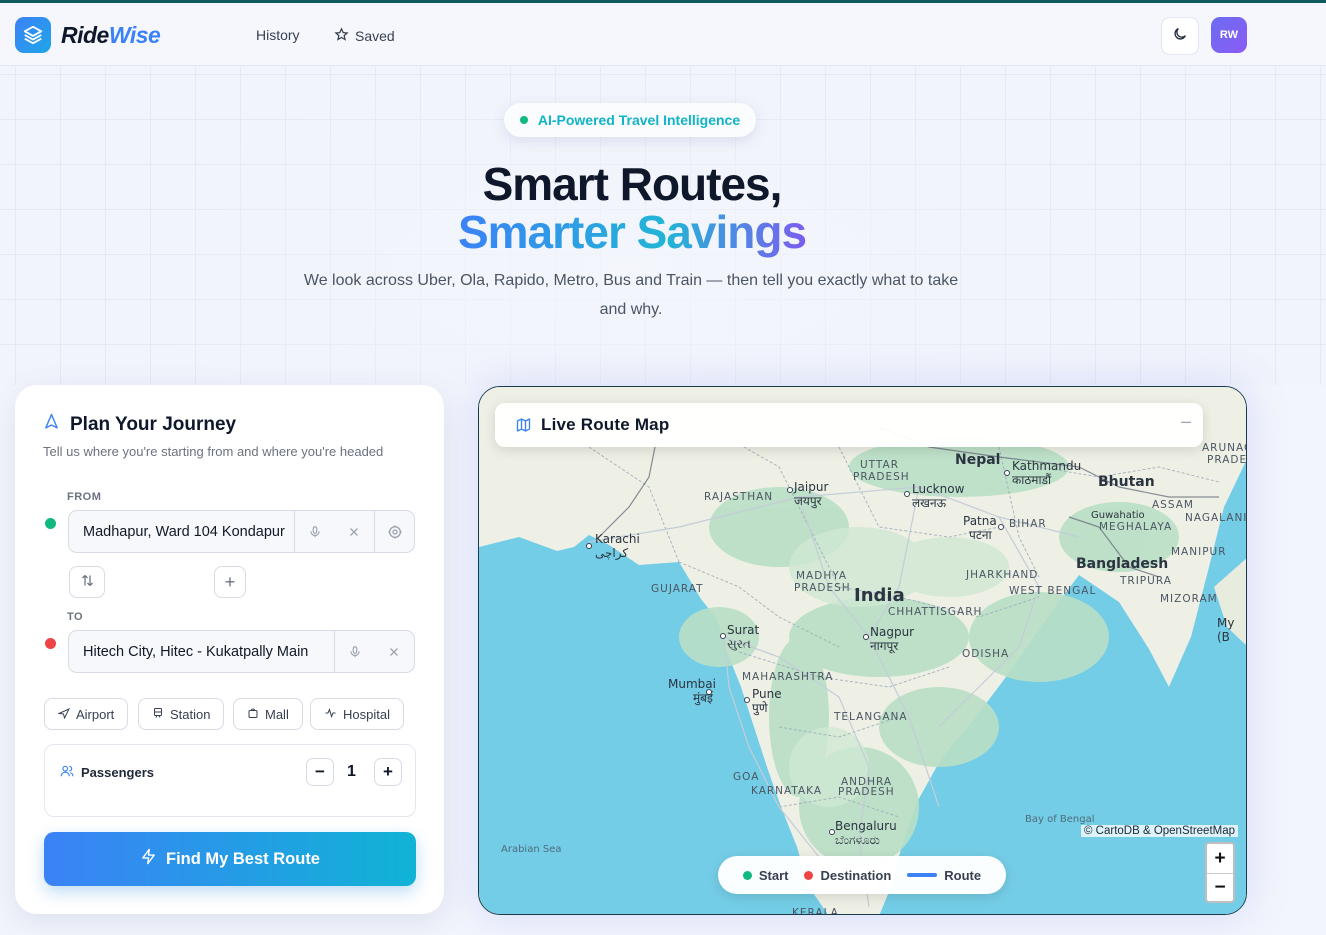 This screenshot has height=935, width=1326. I want to click on chip-mall: Mall, so click(268, 714).